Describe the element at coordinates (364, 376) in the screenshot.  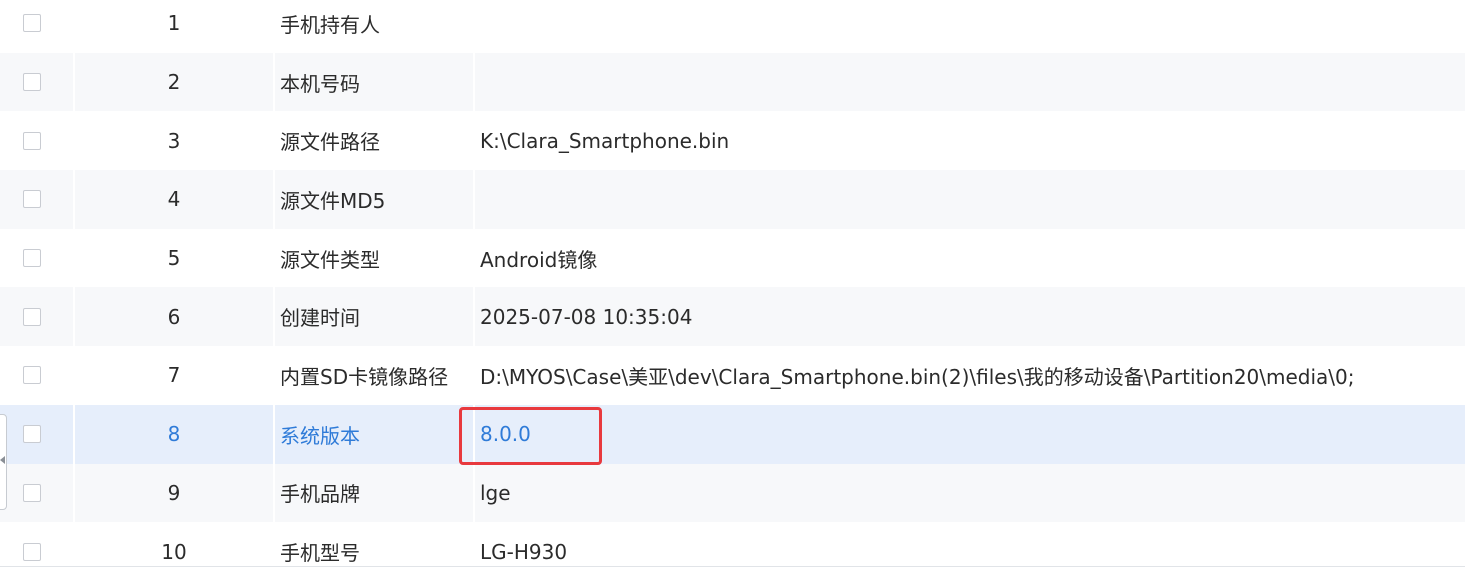
I see `row-property-name: 内置SD卡镜像路径` at that location.